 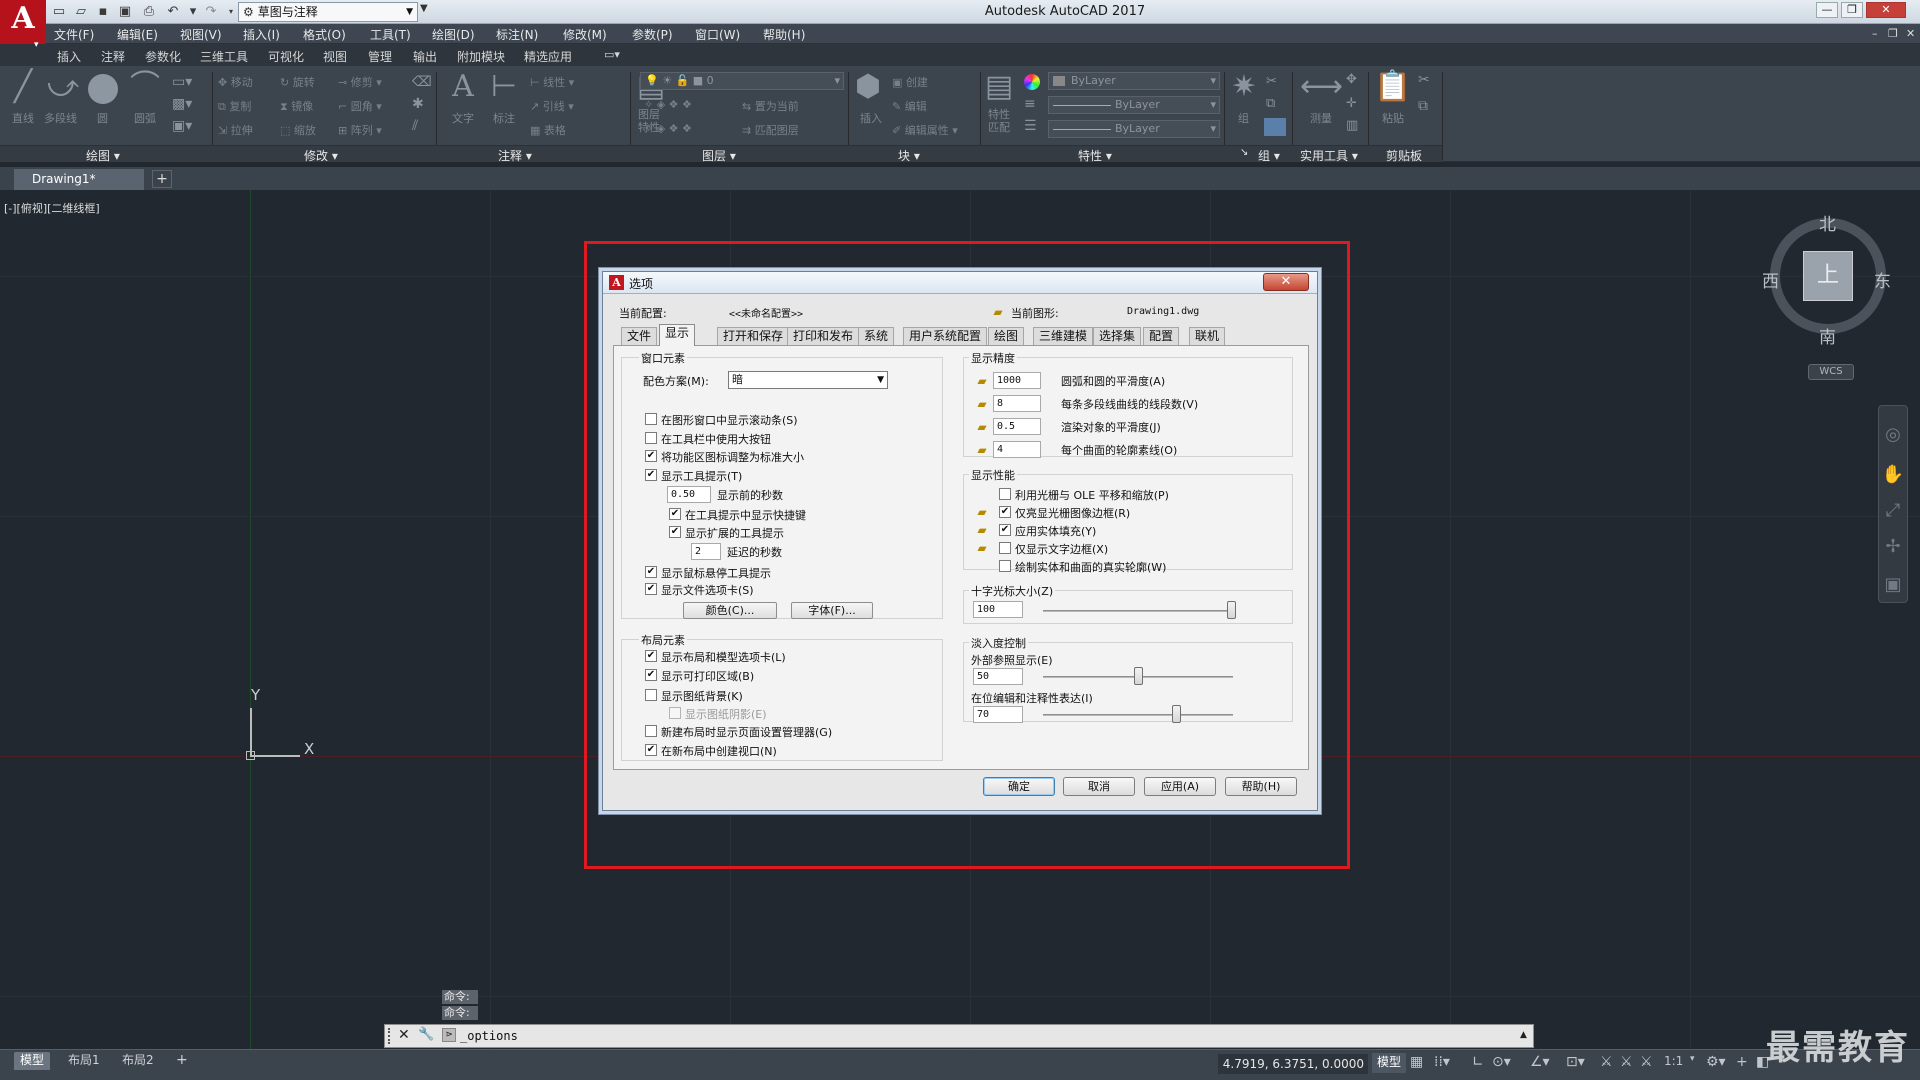 What do you see at coordinates (360, 106) in the screenshot?
I see `fillet-tool: ⌐ 圆角 ▾` at bounding box center [360, 106].